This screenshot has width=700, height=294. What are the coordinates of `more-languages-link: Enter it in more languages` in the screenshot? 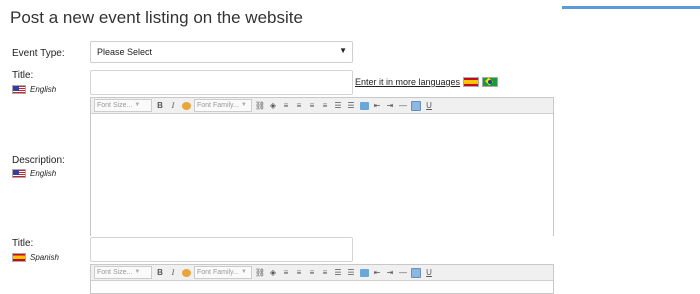 It's located at (407, 82).